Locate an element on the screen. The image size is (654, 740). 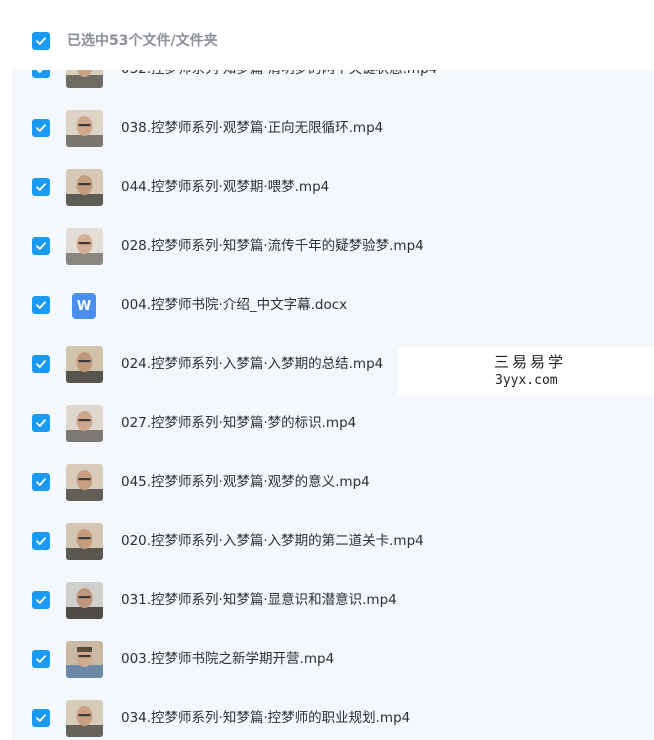
file-name: 028.控梦师系列·知梦篇·流传千年的疑梦验梦.mp4 is located at coordinates (272, 246).